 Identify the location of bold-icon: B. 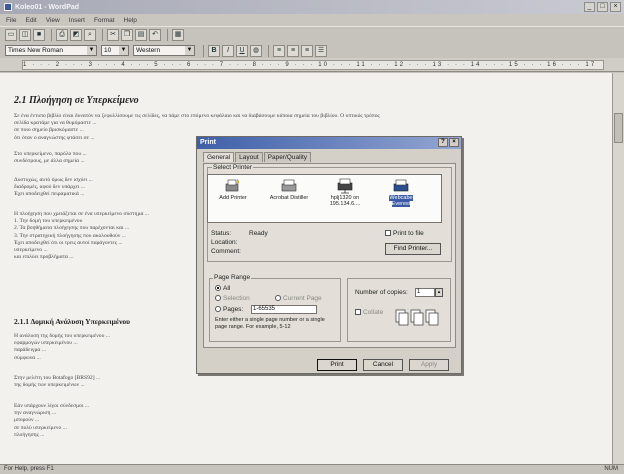
(214, 50).